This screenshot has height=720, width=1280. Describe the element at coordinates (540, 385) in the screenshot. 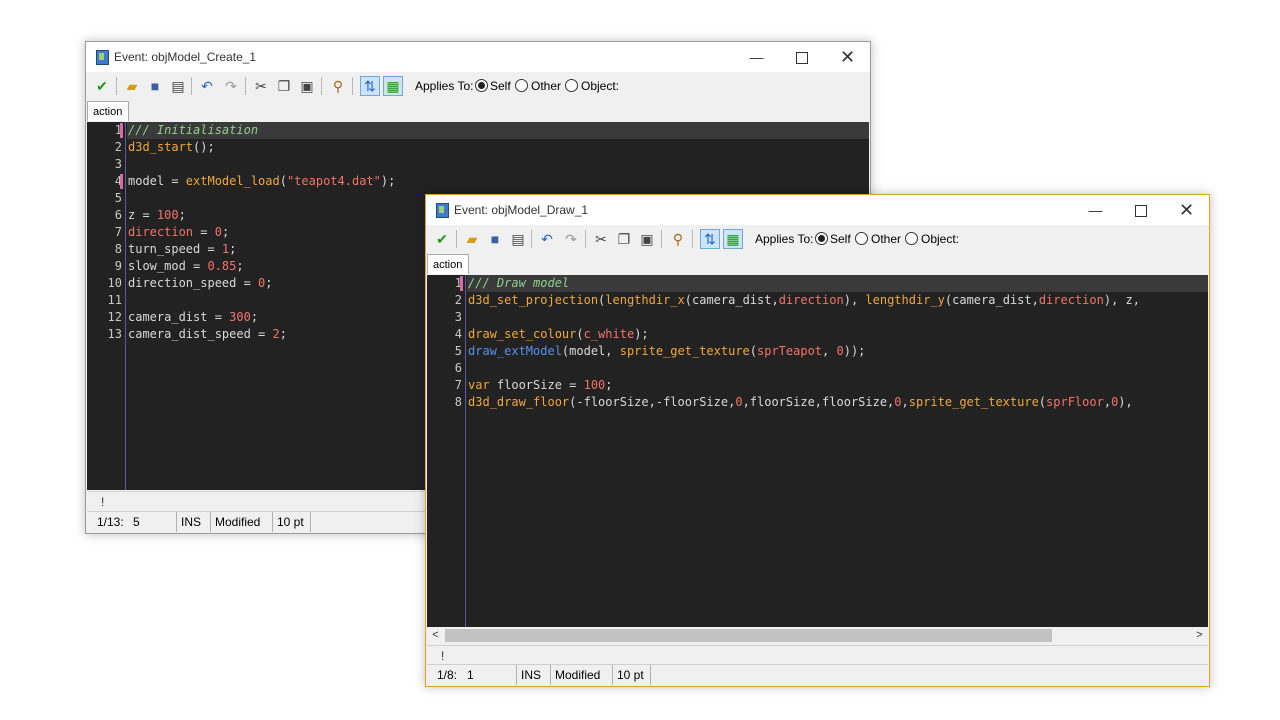

I see `code-line: var floorSize = 100;` at that location.